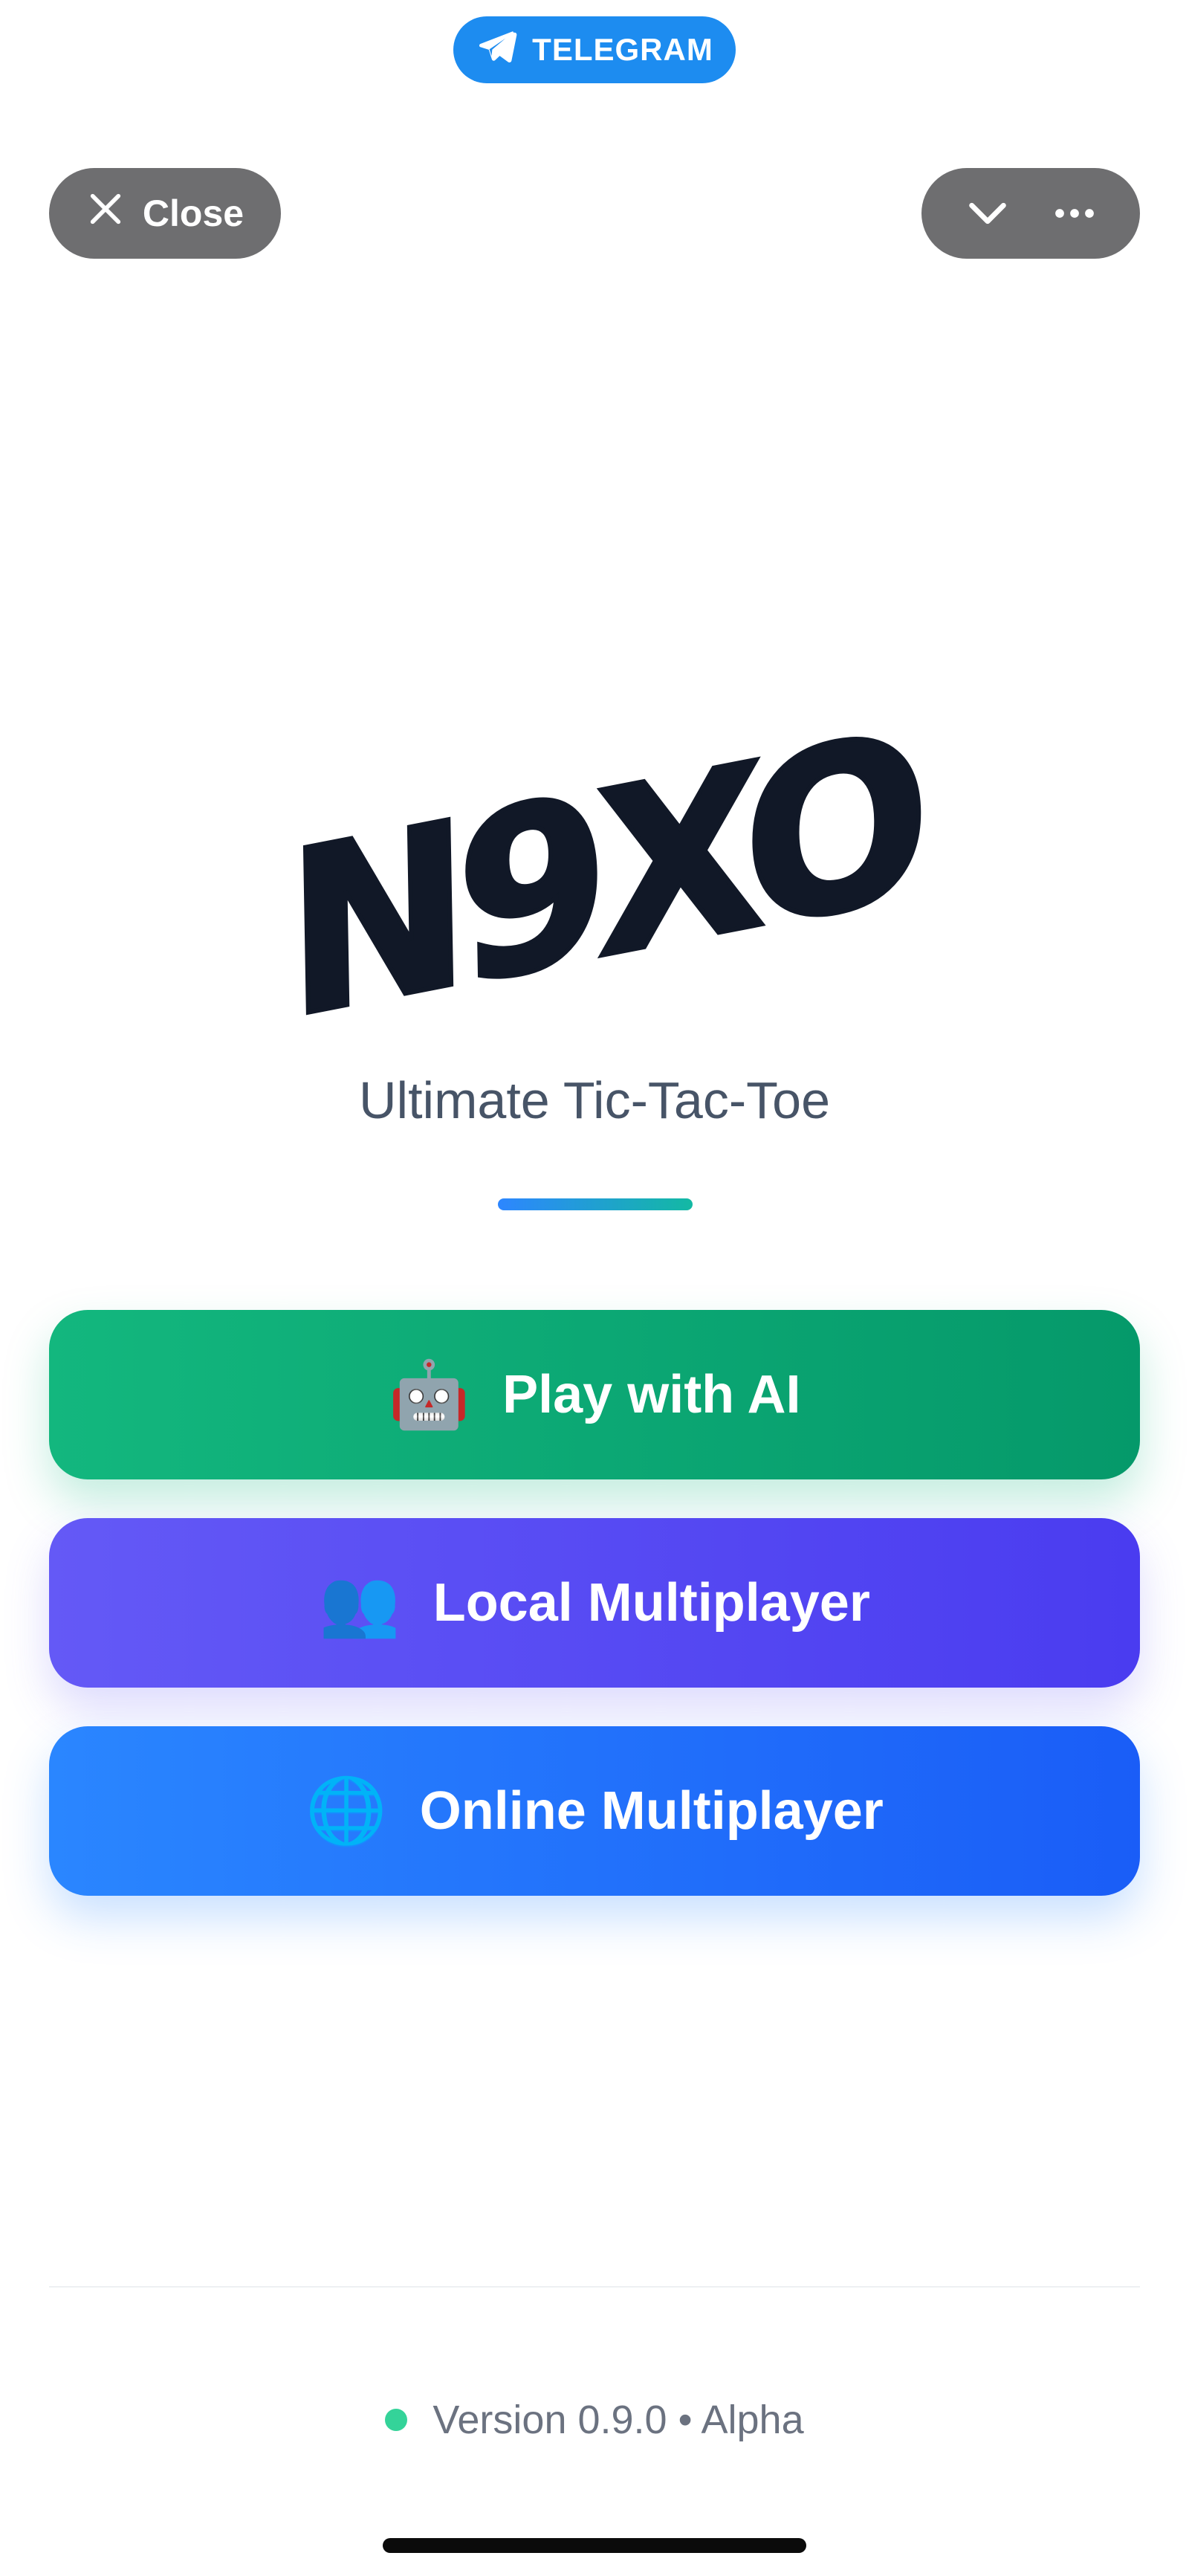 The image size is (1189, 2576). What do you see at coordinates (193, 213) in the screenshot?
I see `close-label: Close` at bounding box center [193, 213].